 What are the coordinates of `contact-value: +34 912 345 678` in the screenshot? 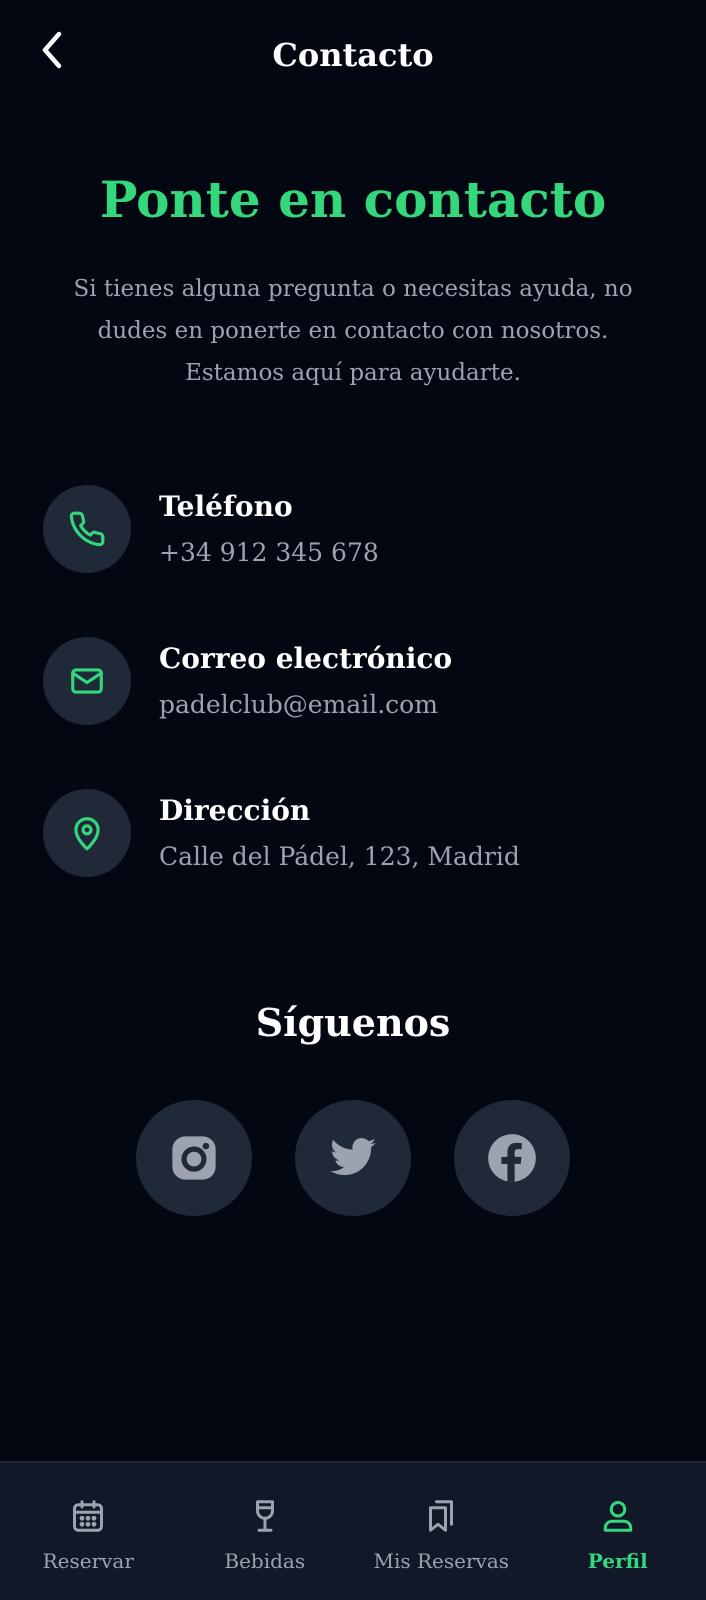 It's located at (269, 552).